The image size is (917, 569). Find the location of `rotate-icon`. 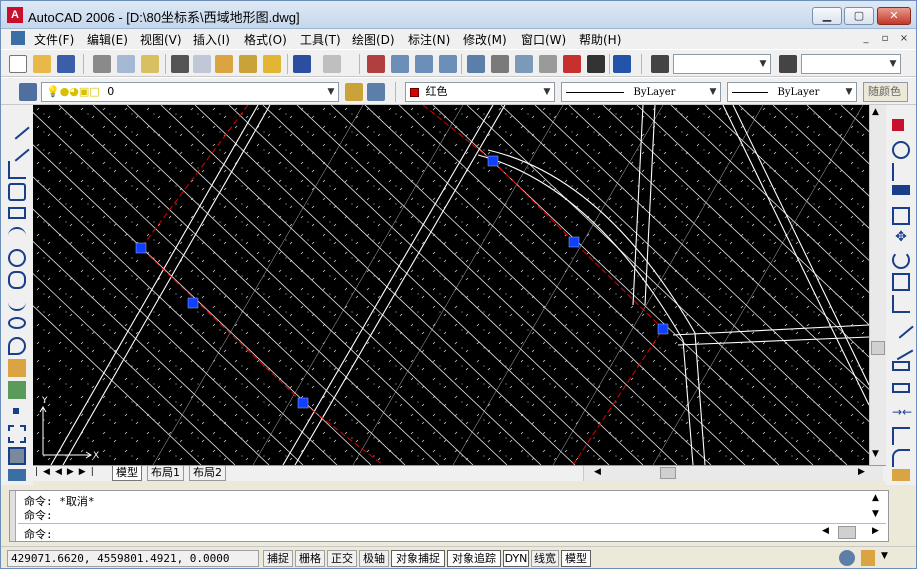

rotate-icon is located at coordinates (901, 260).